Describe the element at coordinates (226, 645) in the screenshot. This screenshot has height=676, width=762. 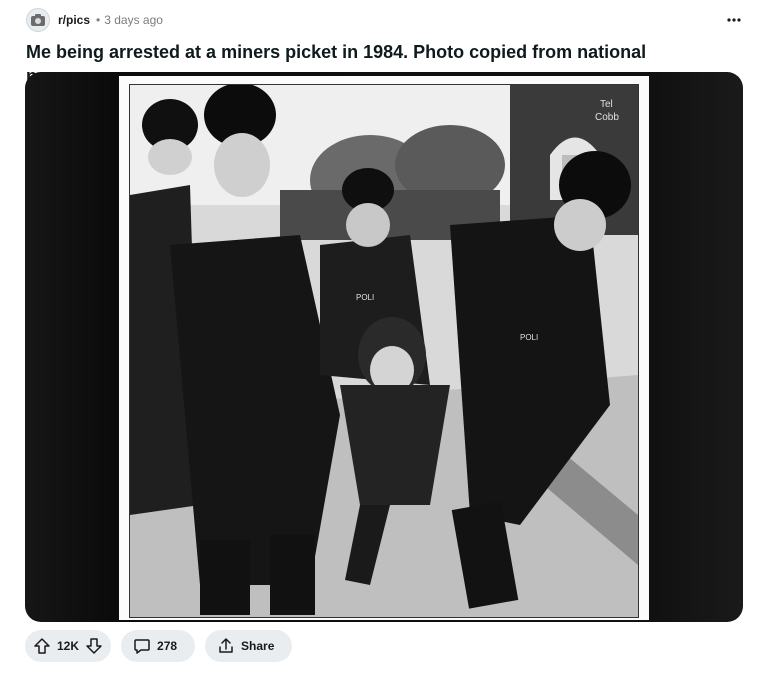
I see `share-icon` at that location.